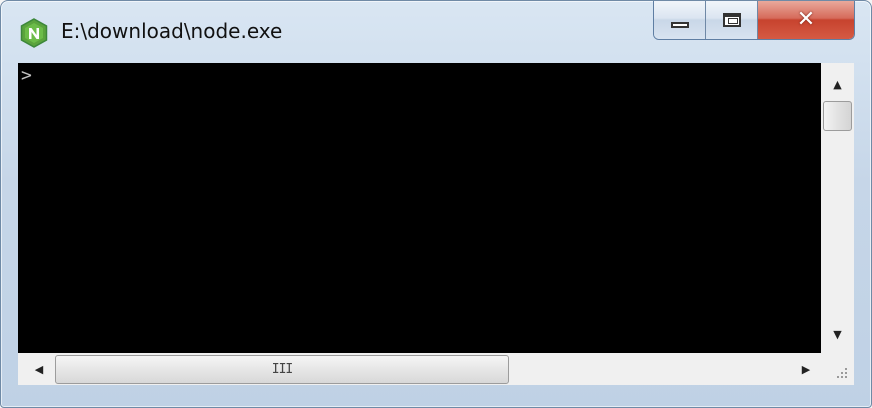  I want to click on vertical-scrollbar: ▲ ▼, so click(837, 208).